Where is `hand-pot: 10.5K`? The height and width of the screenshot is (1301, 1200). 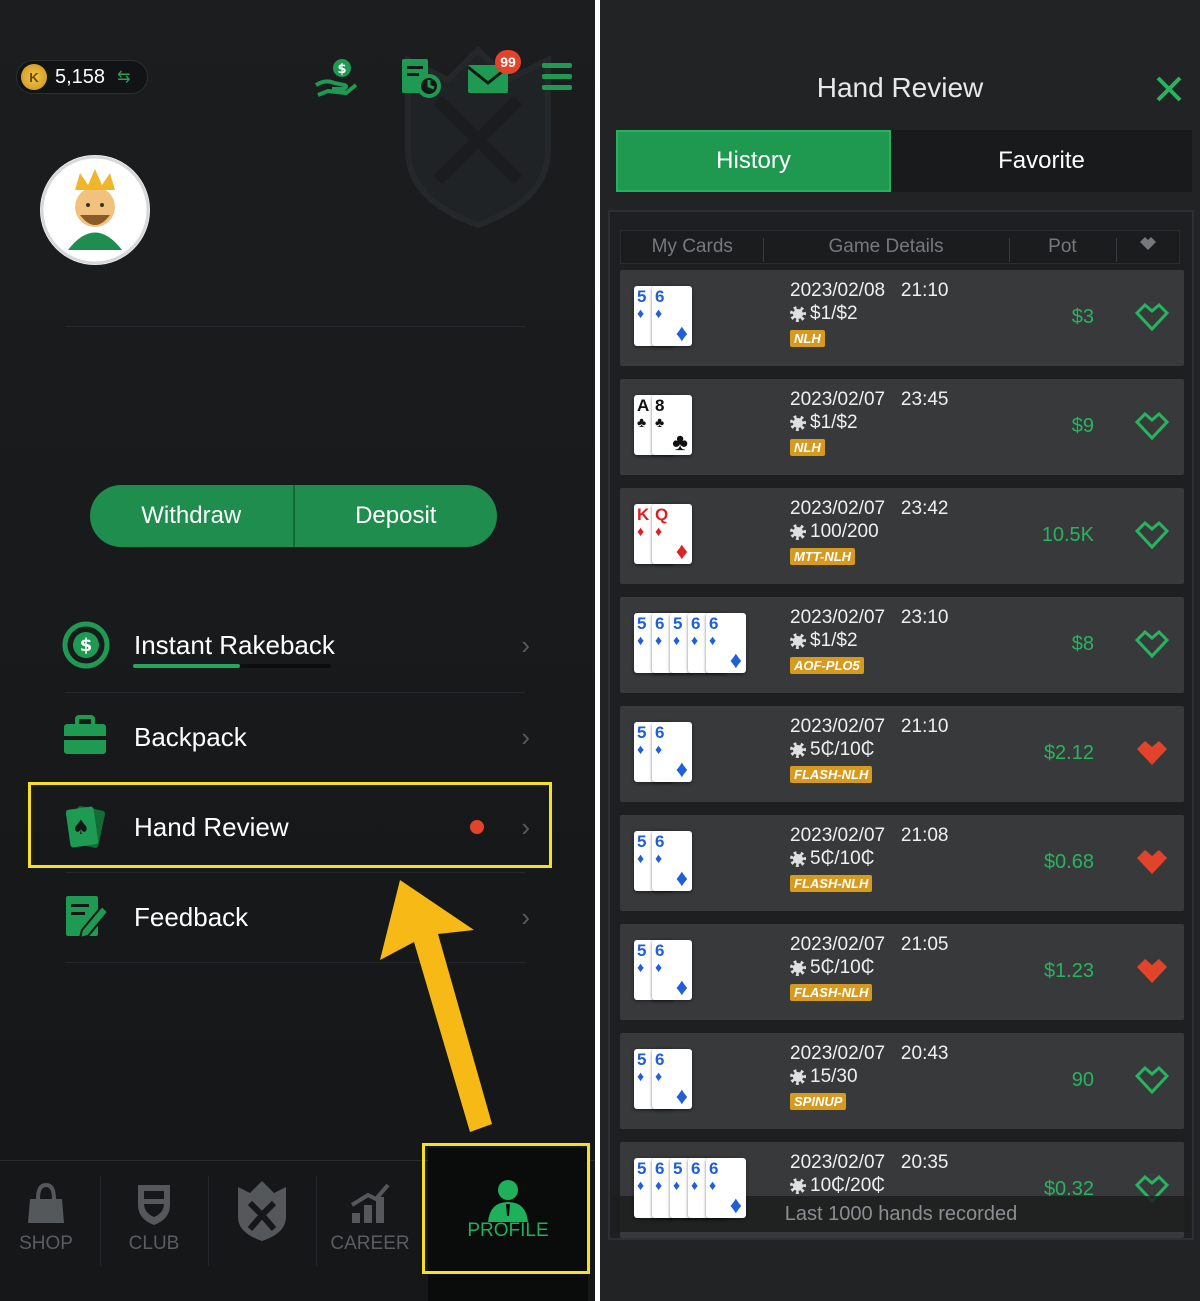 hand-pot: 10.5K is located at coordinates (1067, 535).